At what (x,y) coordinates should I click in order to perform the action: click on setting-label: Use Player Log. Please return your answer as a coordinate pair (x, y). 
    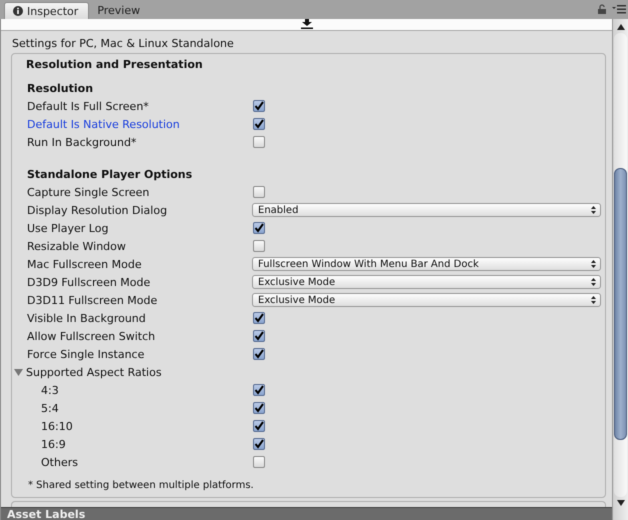
    Looking at the image, I should click on (68, 228).